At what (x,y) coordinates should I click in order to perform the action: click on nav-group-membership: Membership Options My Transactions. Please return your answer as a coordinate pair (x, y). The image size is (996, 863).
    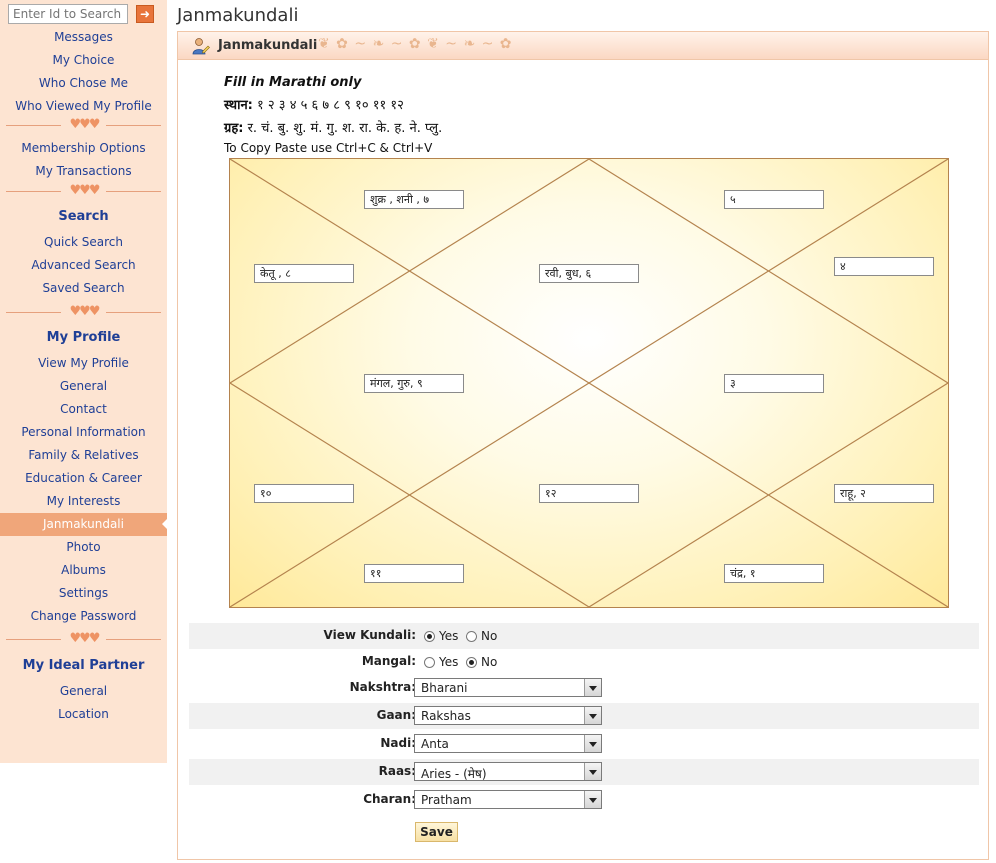
    Looking at the image, I should click on (83, 160).